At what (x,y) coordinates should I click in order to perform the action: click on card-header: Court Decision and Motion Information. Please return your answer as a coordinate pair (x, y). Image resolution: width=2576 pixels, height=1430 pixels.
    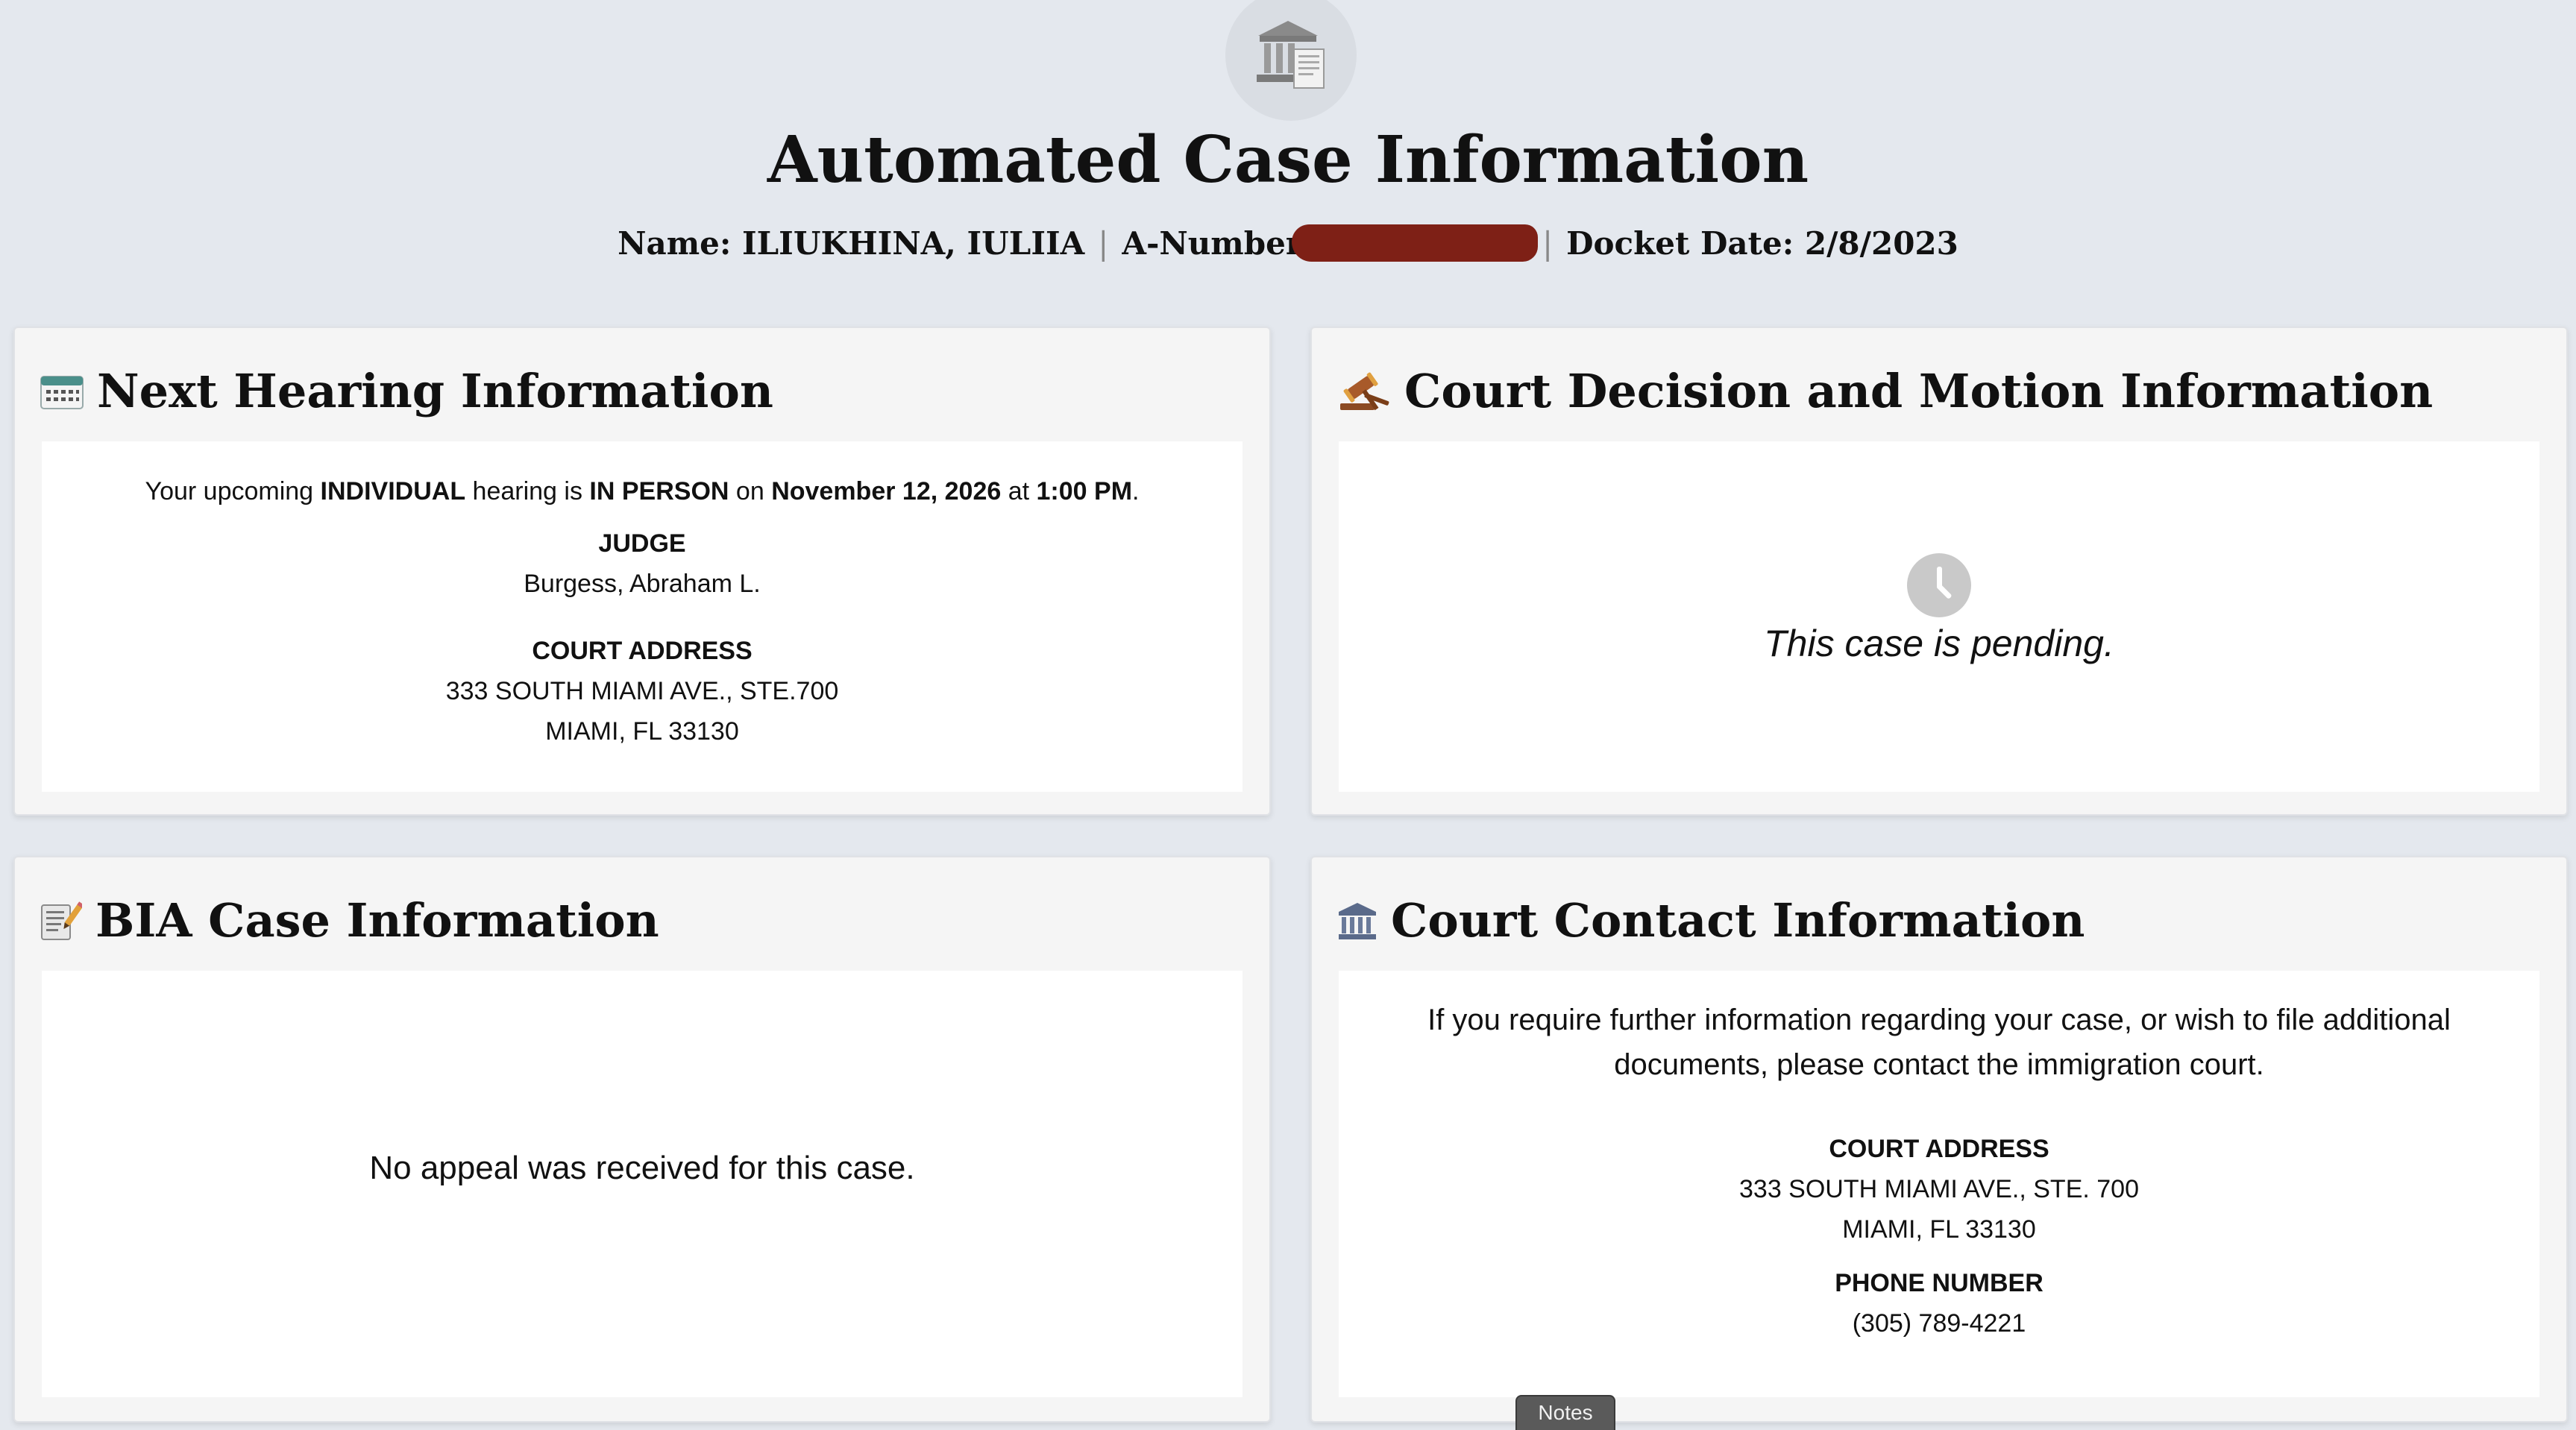
    Looking at the image, I should click on (1885, 391).